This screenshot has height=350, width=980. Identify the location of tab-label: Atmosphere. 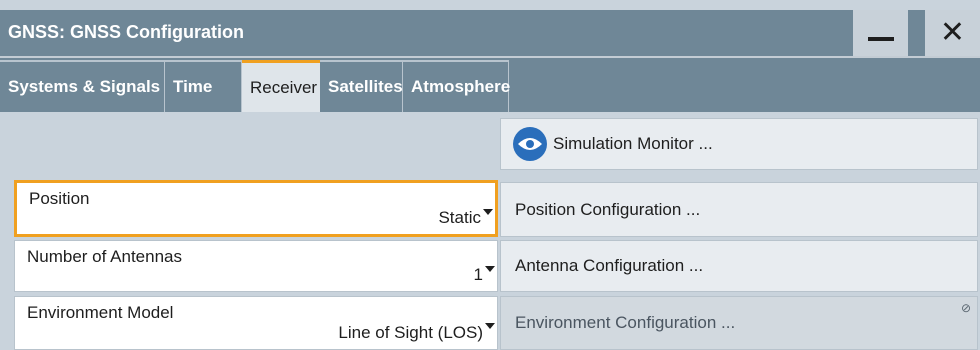
(461, 86).